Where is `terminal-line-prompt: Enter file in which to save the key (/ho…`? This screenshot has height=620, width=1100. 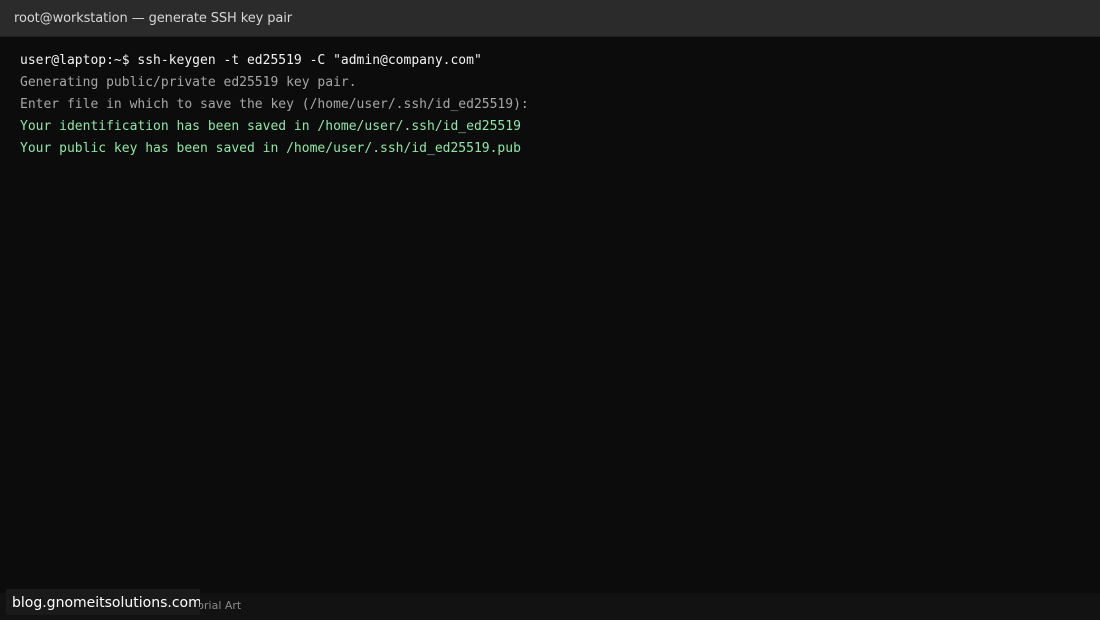 terminal-line-prompt: Enter file in which to save the key (/ho… is located at coordinates (274, 104).